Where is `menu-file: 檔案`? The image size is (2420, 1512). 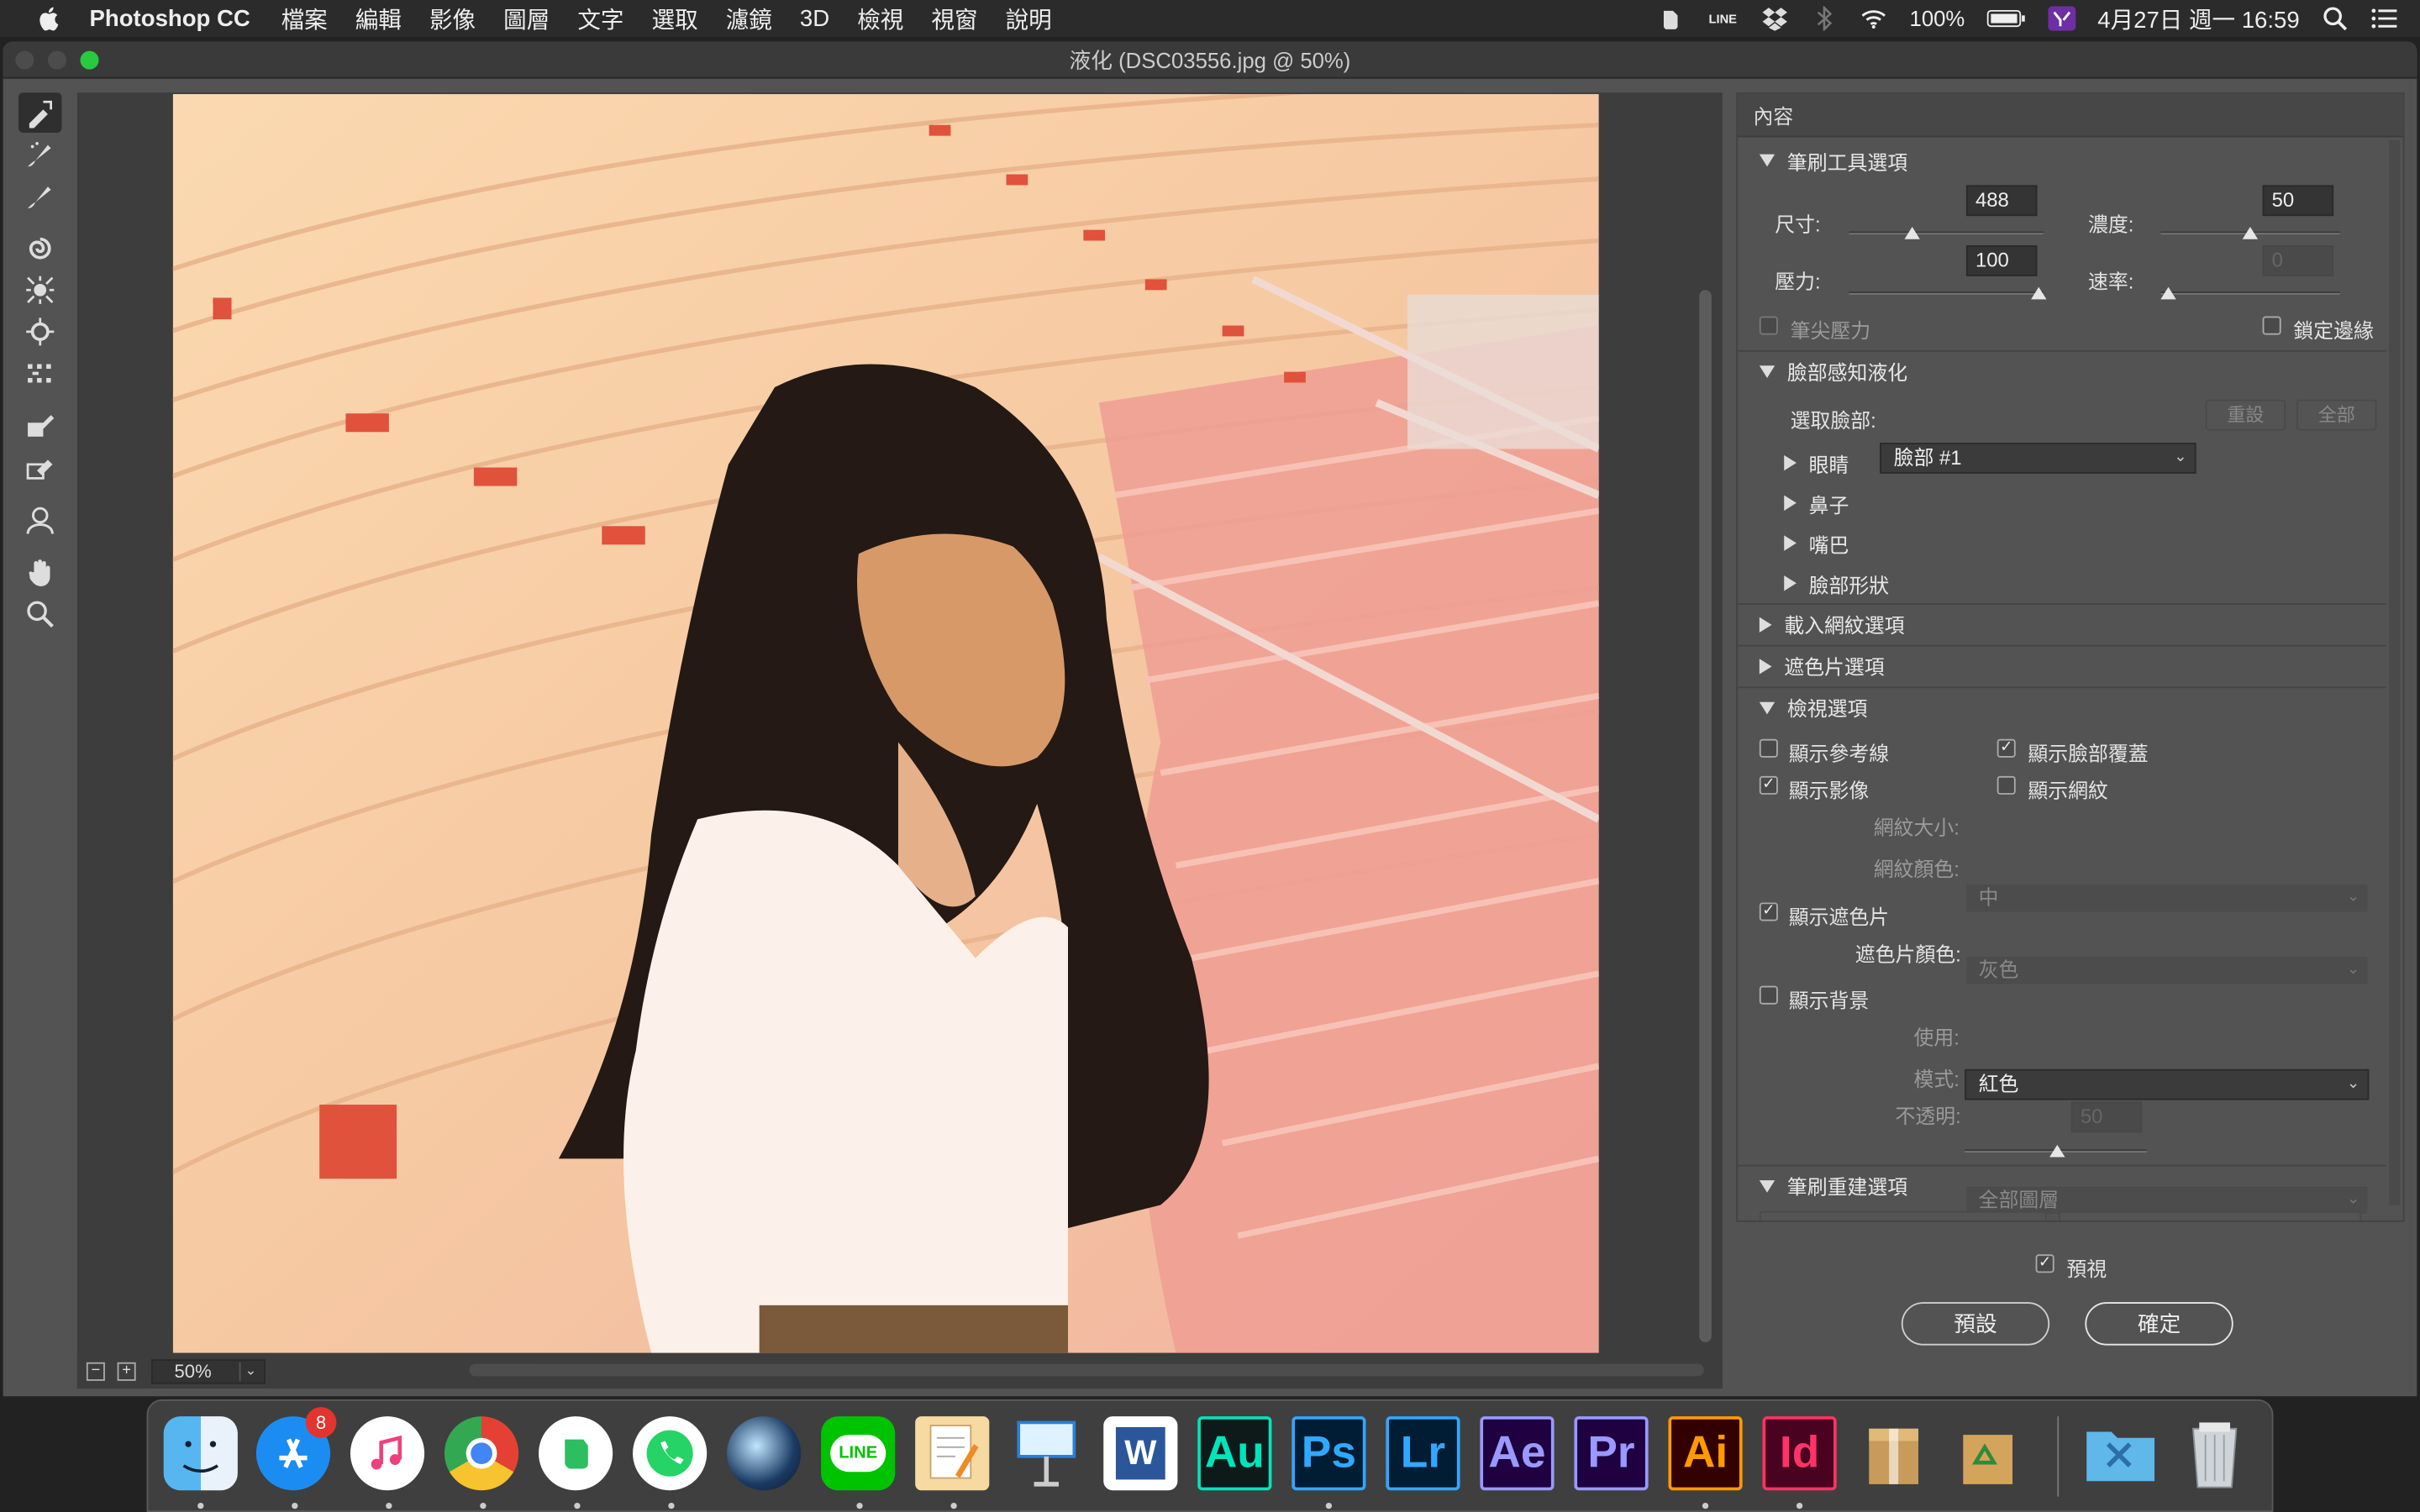
menu-file: 檔案 is located at coordinates (304, 19).